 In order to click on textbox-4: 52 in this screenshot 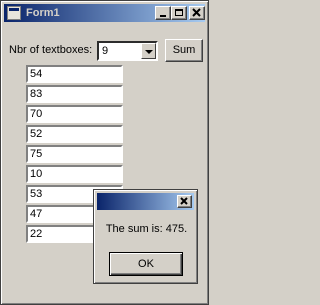, I will do `click(74, 134)`.